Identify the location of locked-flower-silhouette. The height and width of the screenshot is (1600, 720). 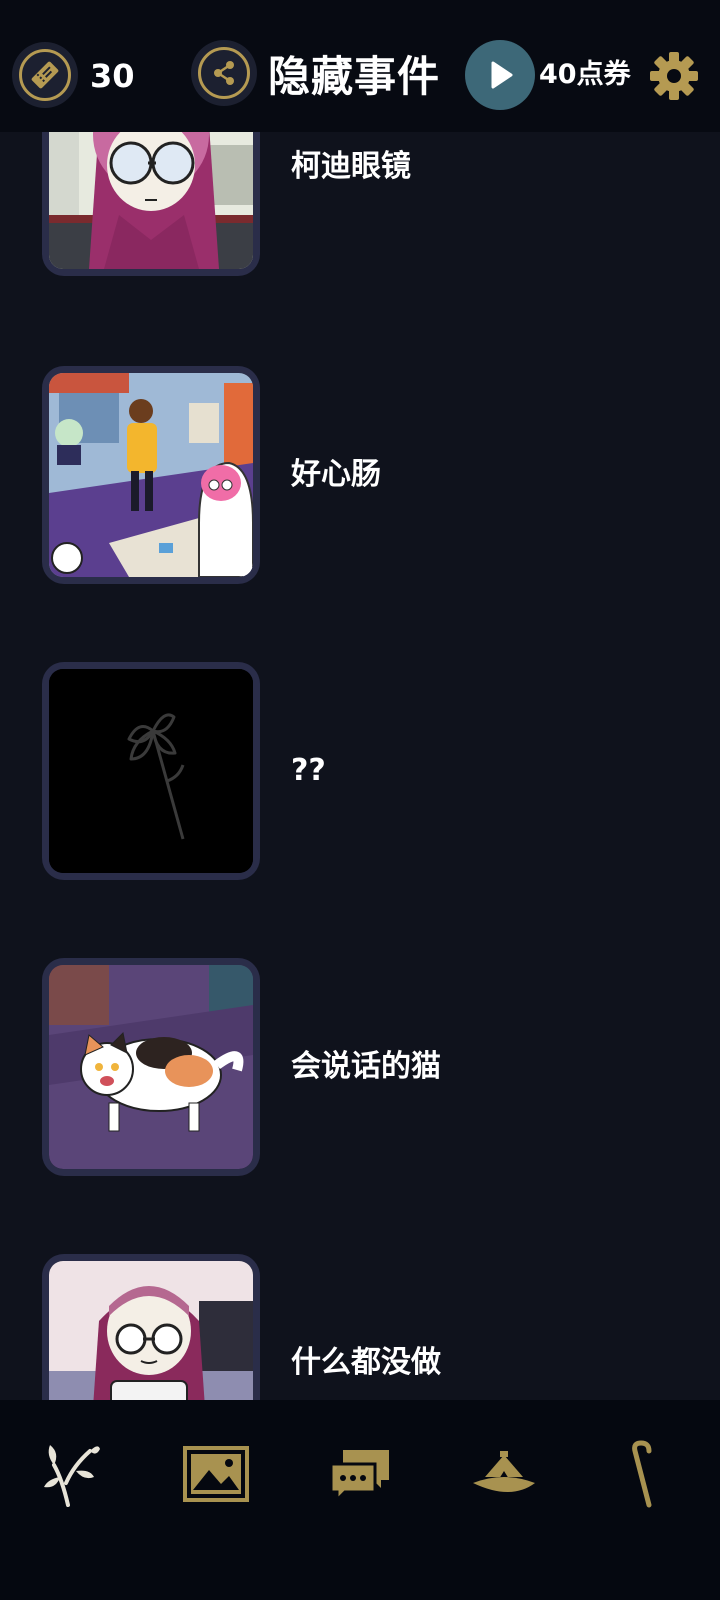
(151, 771).